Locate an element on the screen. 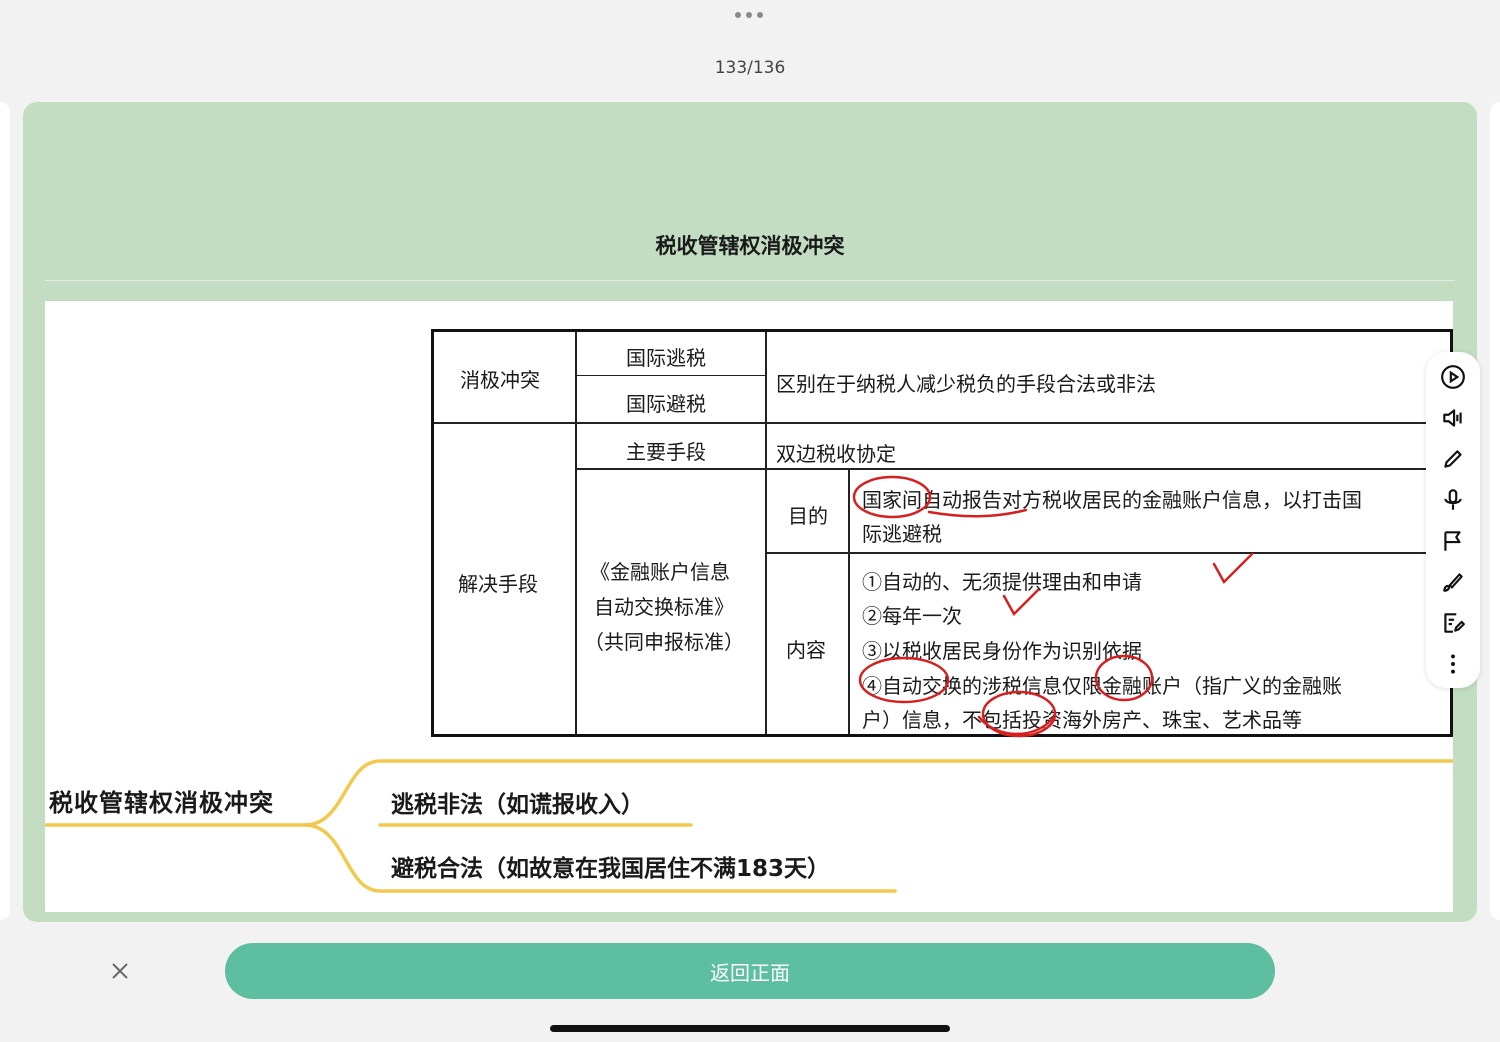 The width and height of the screenshot is (1500, 1042). title-divider is located at coordinates (750, 280).